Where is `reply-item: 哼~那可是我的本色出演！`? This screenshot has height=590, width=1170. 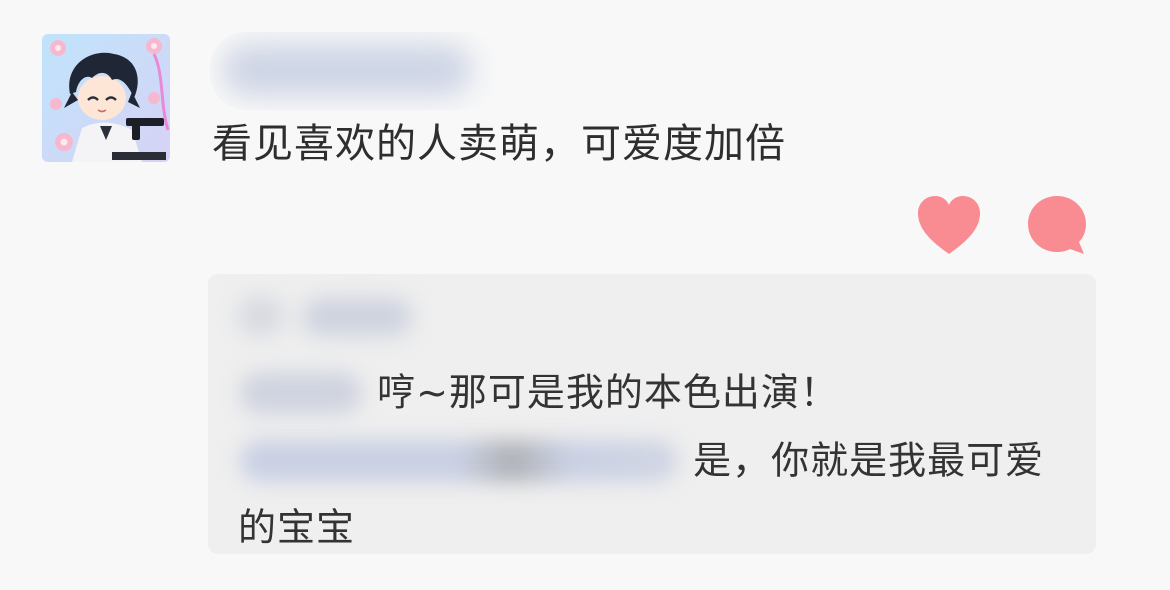 reply-item: 哼~那可是我的本色出演！ is located at coordinates (652, 391).